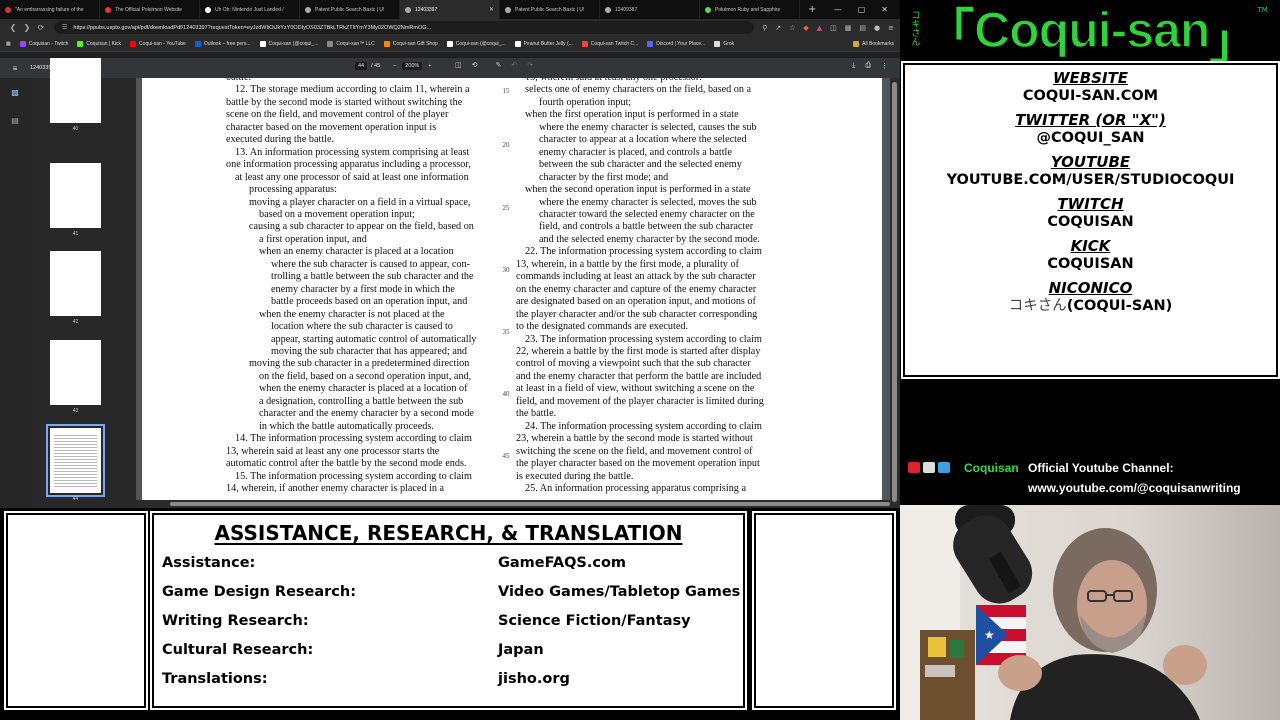  What do you see at coordinates (873, 43) in the screenshot?
I see `all-bookmarks-button: All Bookmarks` at bounding box center [873, 43].